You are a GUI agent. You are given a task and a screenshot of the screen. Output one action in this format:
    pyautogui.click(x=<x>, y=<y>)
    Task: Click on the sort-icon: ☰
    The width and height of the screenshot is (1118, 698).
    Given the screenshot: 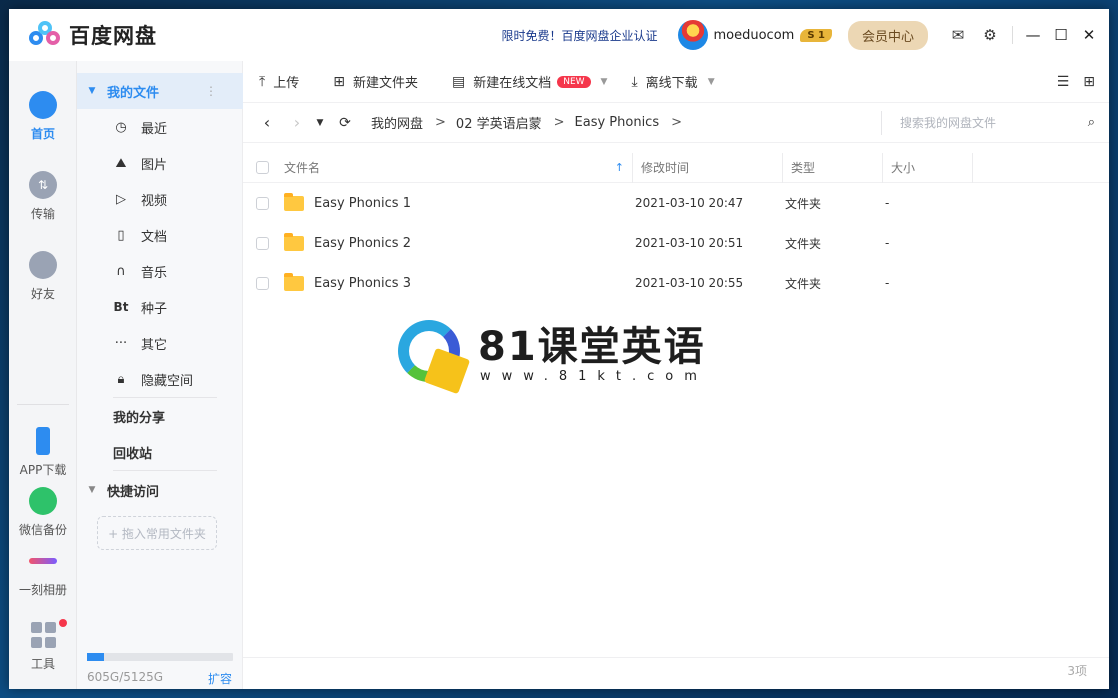 What is the action you would take?
    pyautogui.click(x=1063, y=82)
    